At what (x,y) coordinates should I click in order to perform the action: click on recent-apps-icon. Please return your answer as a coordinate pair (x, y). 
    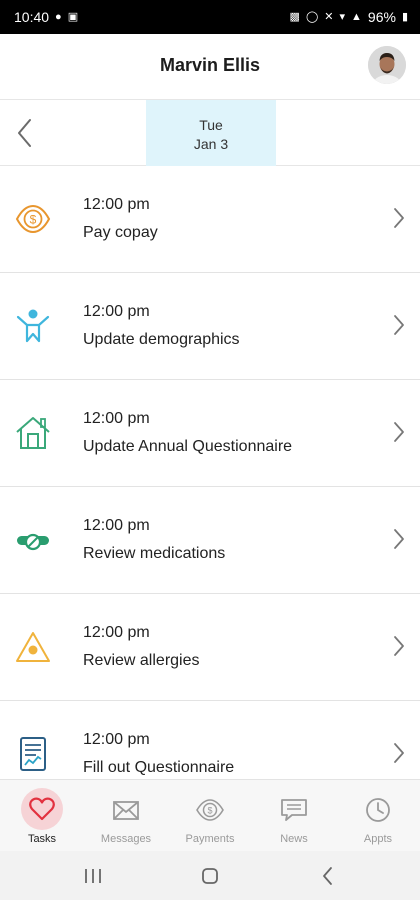
    Looking at the image, I should click on (93, 876).